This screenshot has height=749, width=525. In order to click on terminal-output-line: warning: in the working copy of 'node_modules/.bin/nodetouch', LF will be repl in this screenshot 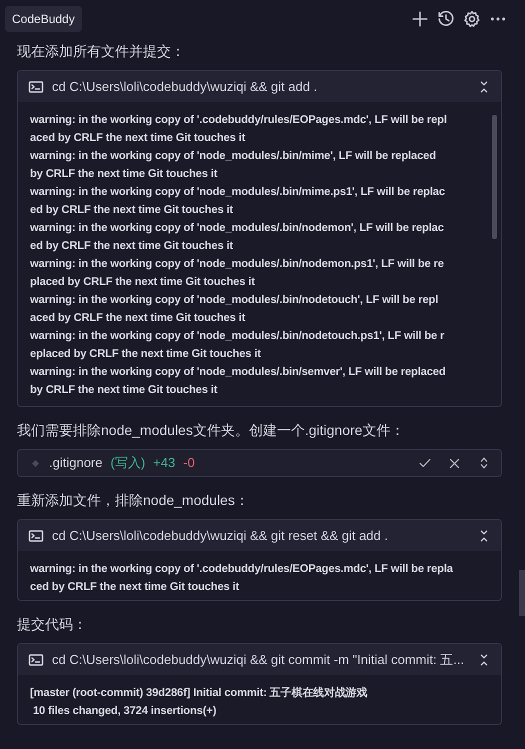, I will do `click(235, 300)`.